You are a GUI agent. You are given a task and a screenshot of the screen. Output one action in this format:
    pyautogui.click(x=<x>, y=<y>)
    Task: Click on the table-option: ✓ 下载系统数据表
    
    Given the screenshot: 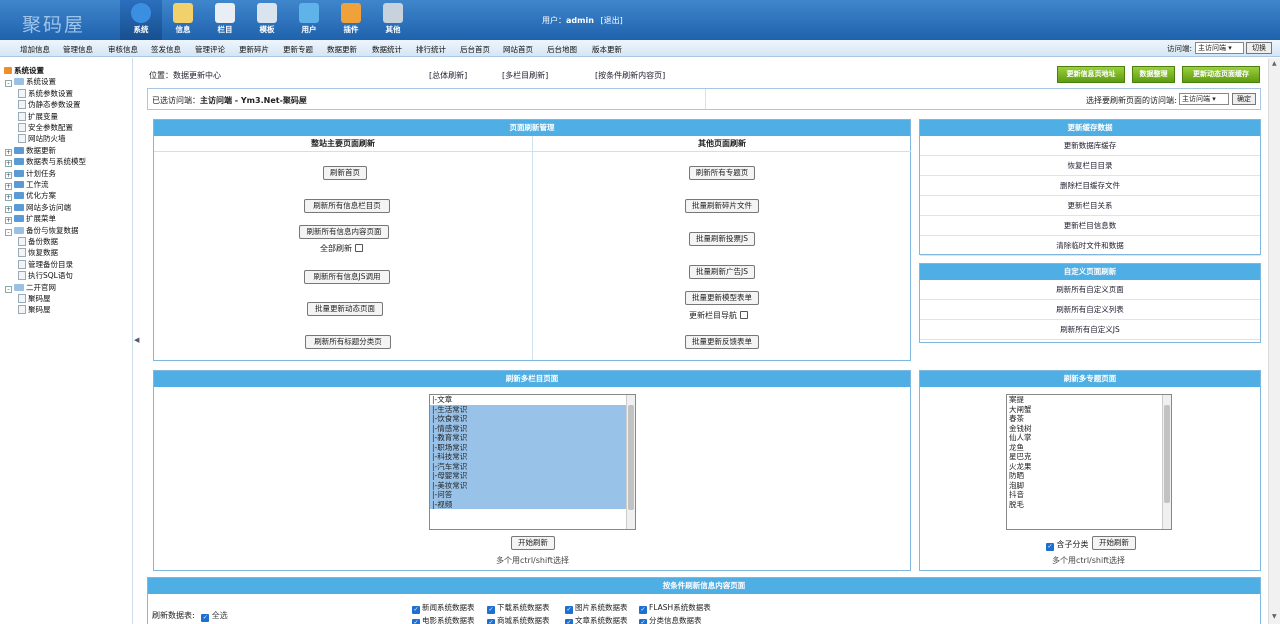 What is the action you would take?
    pyautogui.click(x=518, y=608)
    